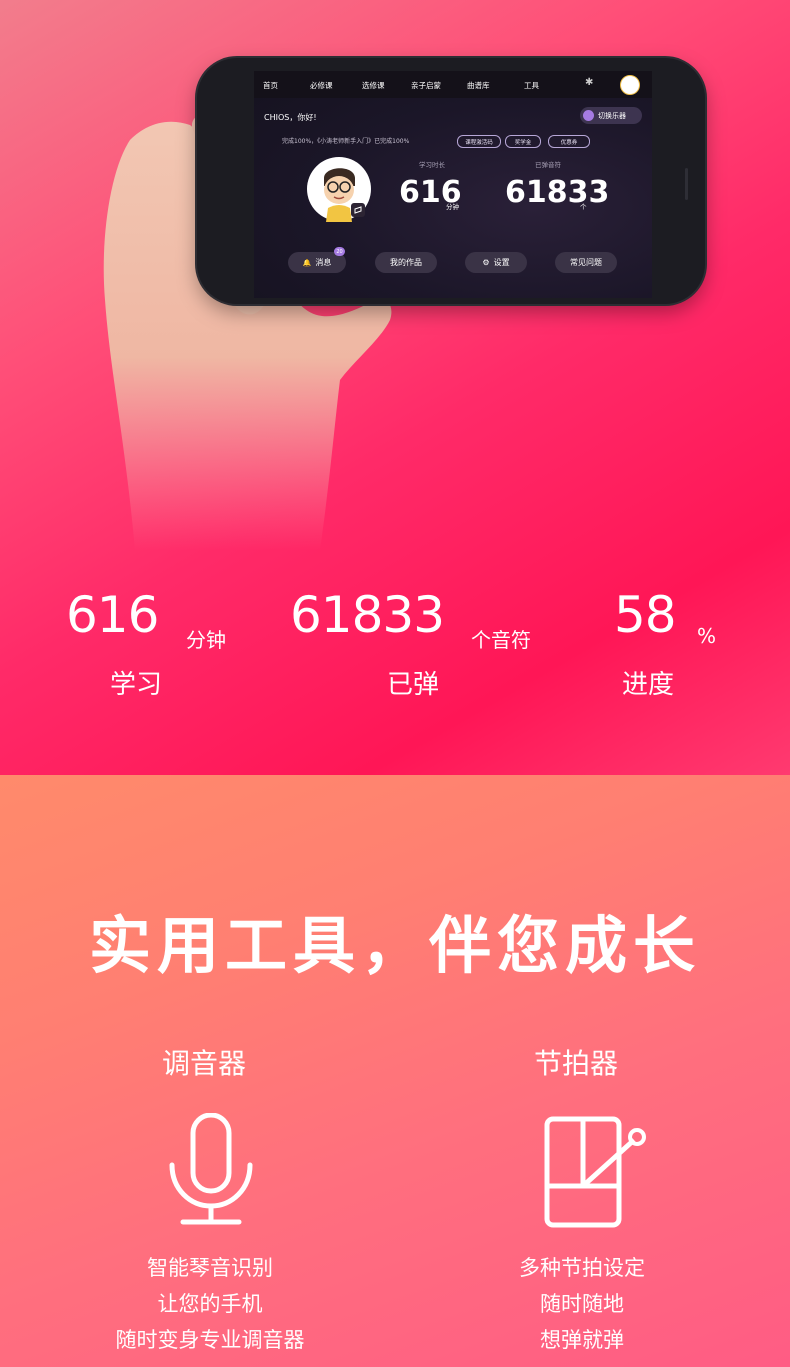  I want to click on tuner-description: 智能琴音识别 让您的手机 随时变身专业调音器, so click(210, 1304).